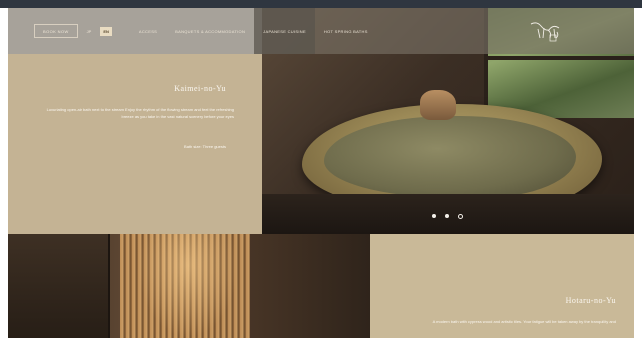  I want to click on water-spout, so click(438, 105).